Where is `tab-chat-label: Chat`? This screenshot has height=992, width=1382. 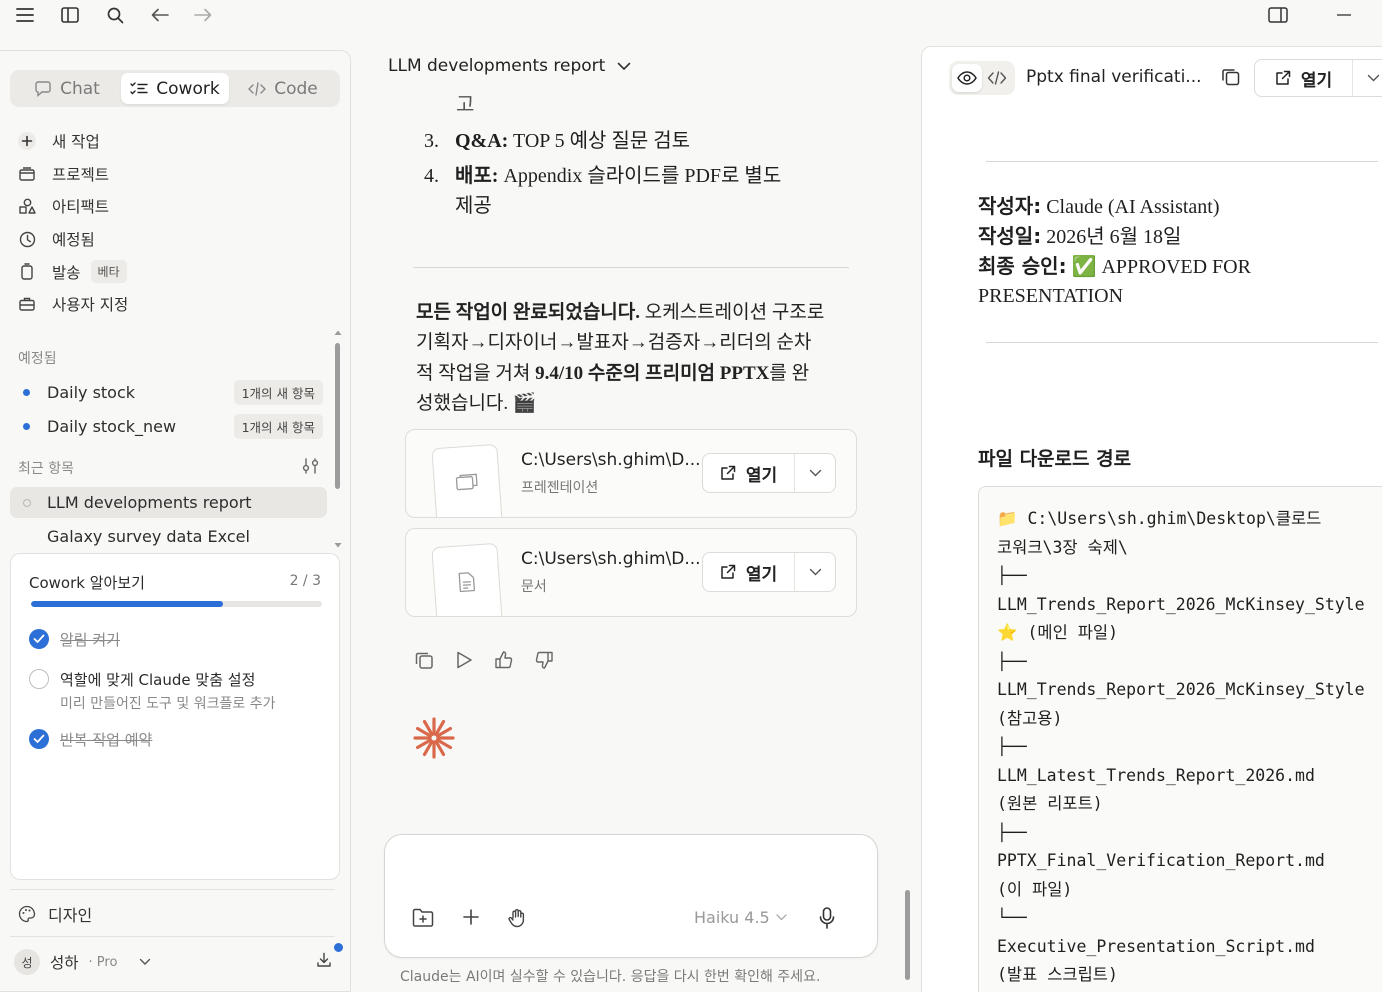 tab-chat-label: Chat is located at coordinates (80, 88).